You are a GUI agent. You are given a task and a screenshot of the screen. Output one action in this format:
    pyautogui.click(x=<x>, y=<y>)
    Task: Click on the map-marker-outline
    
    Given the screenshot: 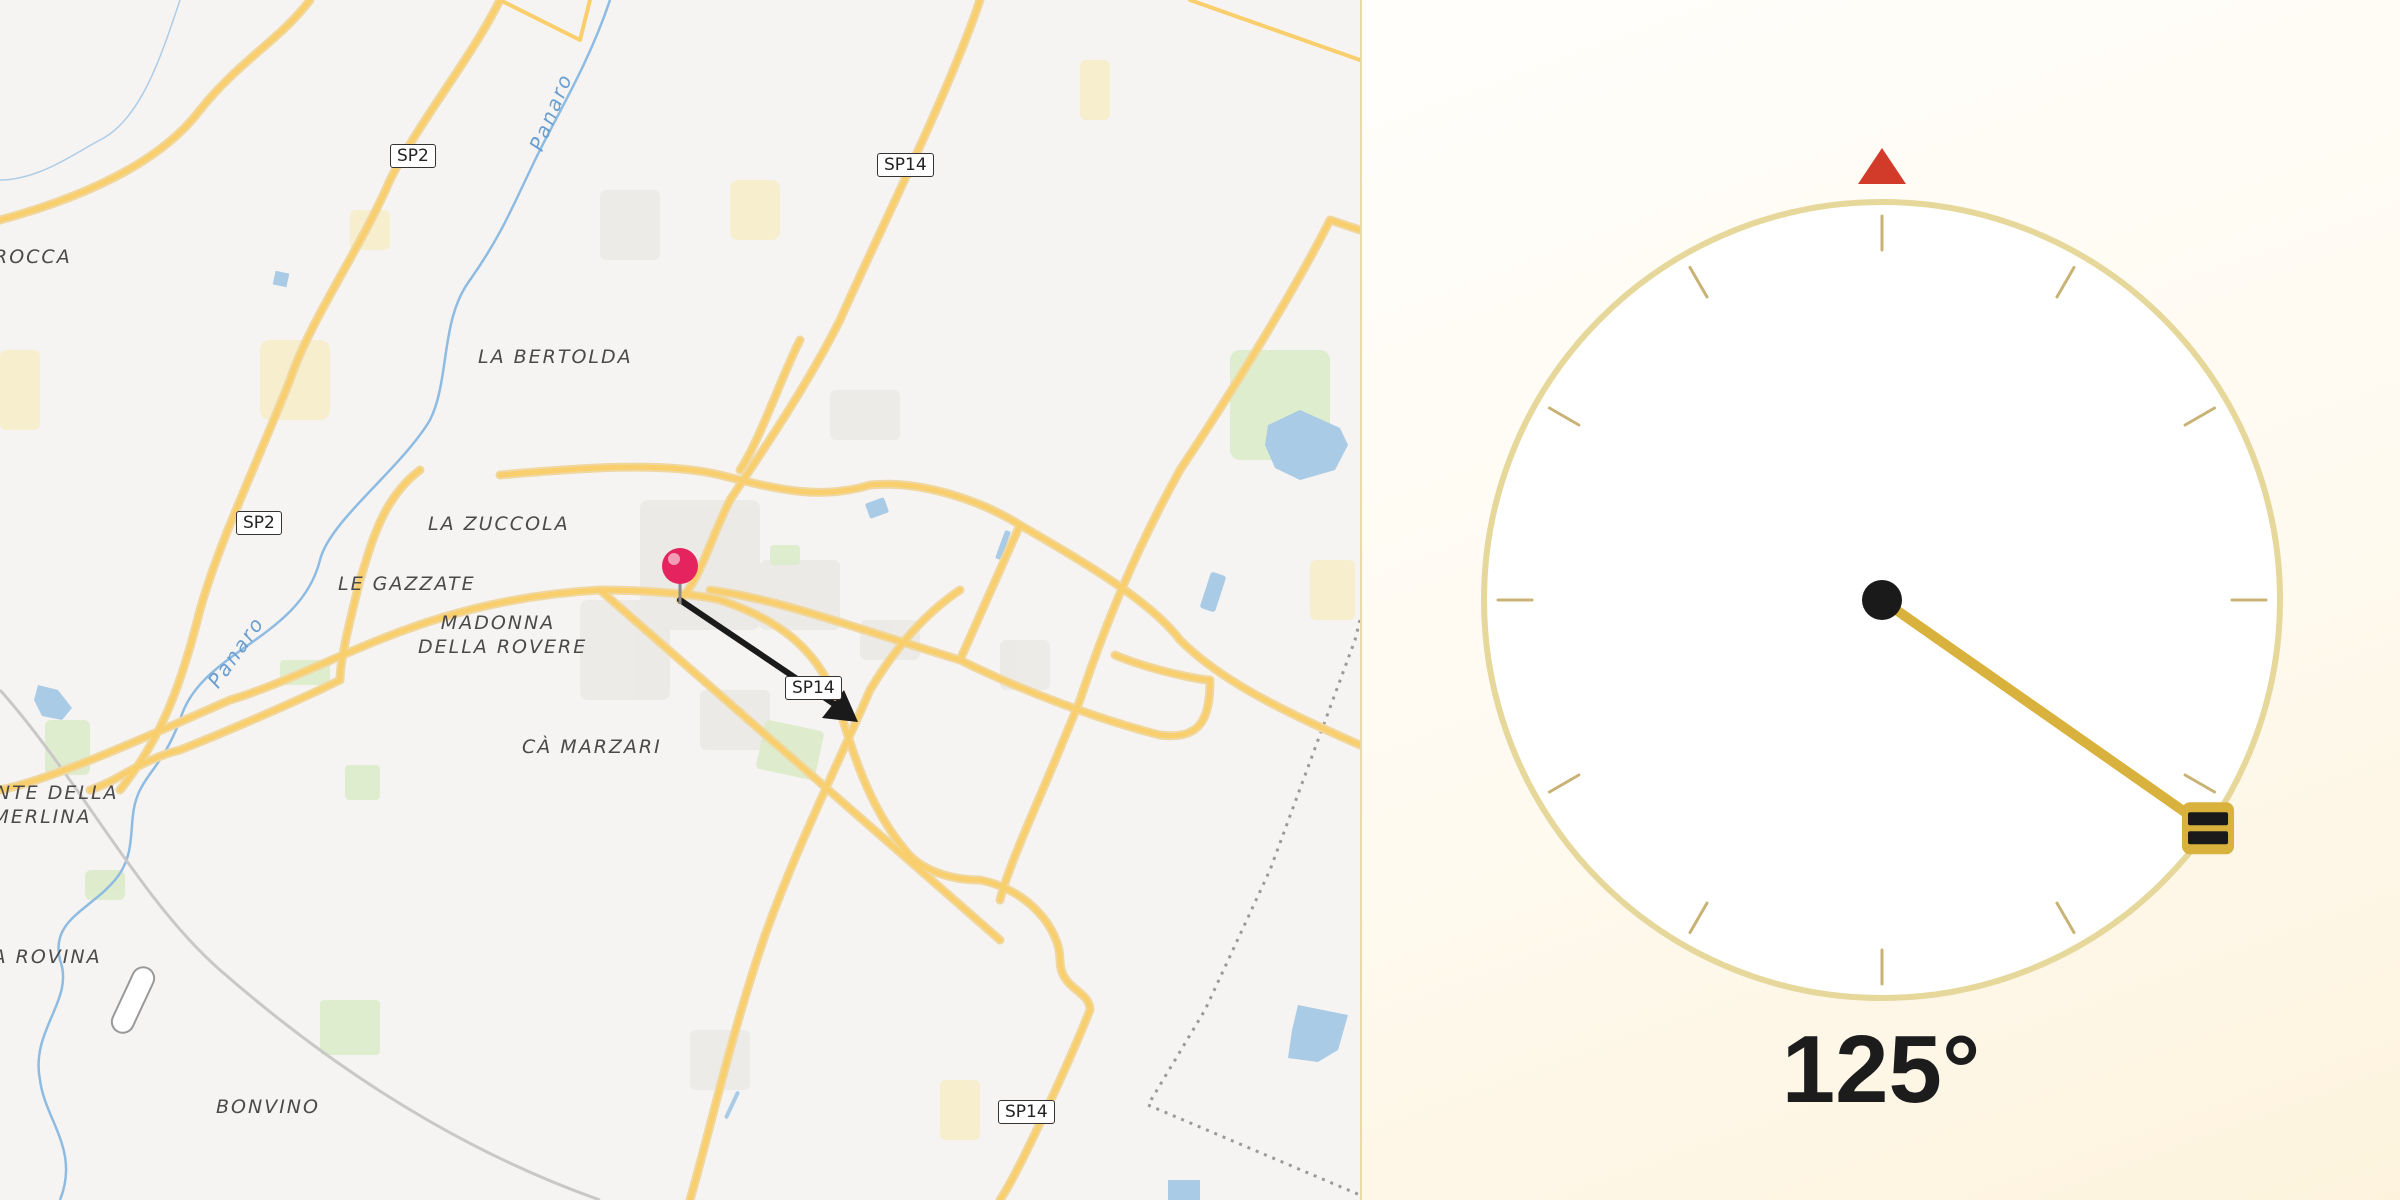 What is the action you would take?
    pyautogui.click(x=133, y=1000)
    